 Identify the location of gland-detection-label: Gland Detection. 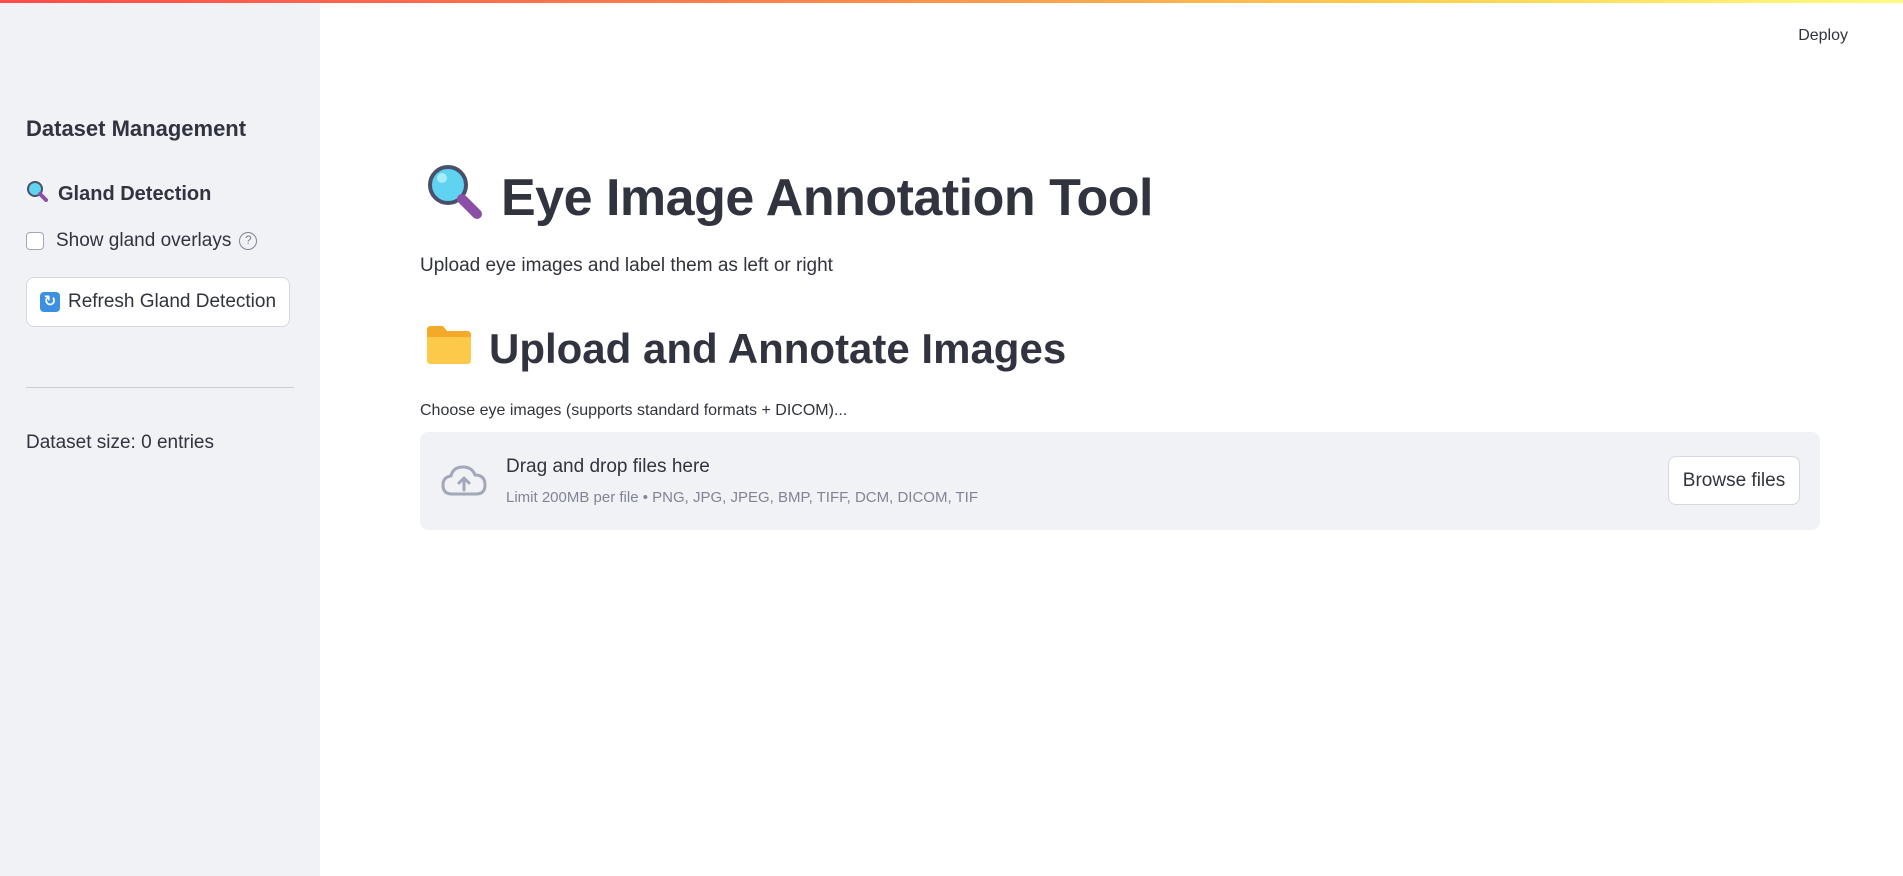
(135, 193).